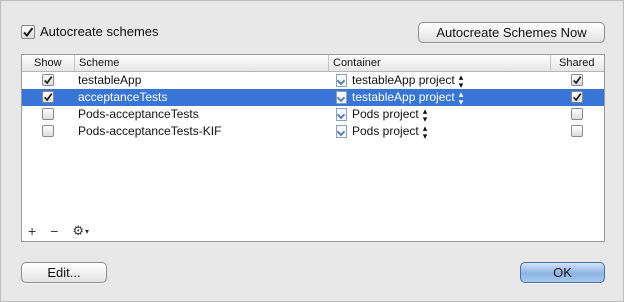 This screenshot has height=302, width=624. Describe the element at coordinates (562, 272) in the screenshot. I see `ok-button: OK` at that location.